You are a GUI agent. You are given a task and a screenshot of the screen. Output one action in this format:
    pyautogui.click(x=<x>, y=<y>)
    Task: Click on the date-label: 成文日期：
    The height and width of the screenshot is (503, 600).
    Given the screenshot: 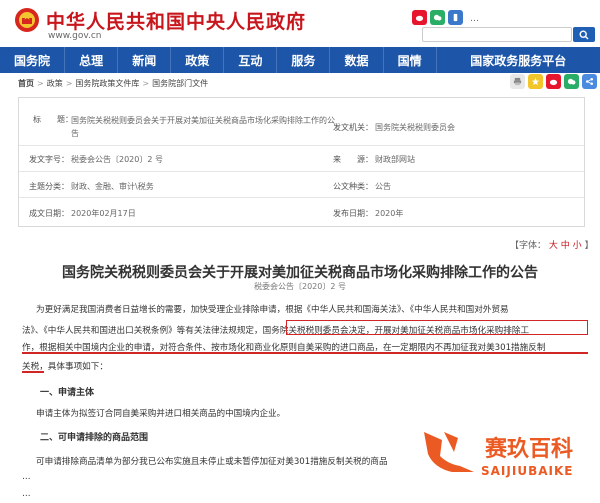 What is the action you would take?
    pyautogui.click(x=49, y=213)
    